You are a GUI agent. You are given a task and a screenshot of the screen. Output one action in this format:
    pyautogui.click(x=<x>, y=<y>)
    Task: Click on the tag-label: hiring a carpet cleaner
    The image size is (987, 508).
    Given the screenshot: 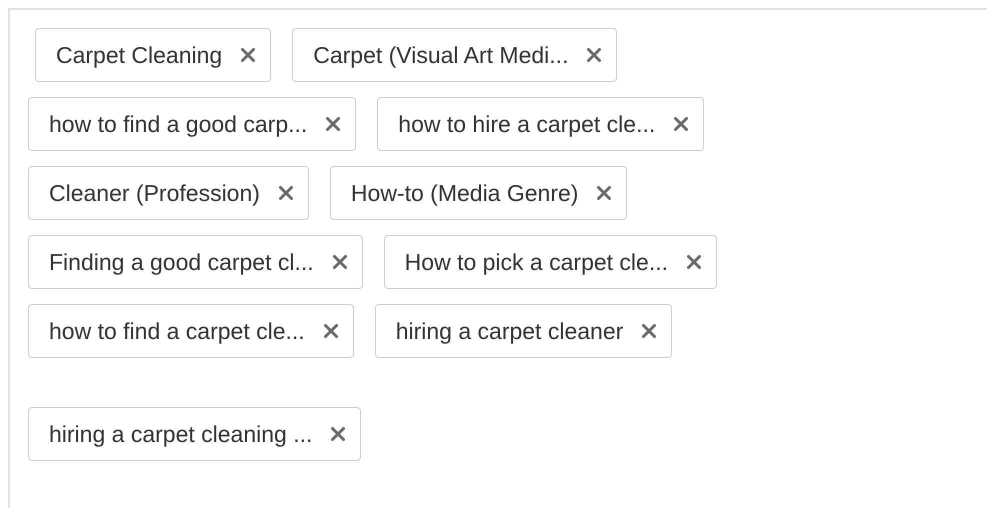 What is the action you would take?
    pyautogui.click(x=510, y=331)
    